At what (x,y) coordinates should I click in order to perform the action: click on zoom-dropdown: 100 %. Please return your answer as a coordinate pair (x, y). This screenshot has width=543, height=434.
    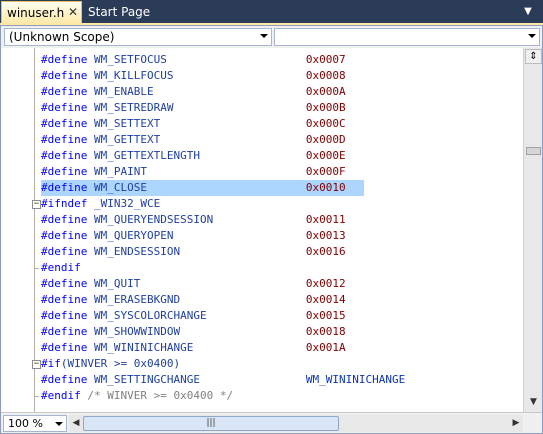
    Looking at the image, I should click on (35, 423).